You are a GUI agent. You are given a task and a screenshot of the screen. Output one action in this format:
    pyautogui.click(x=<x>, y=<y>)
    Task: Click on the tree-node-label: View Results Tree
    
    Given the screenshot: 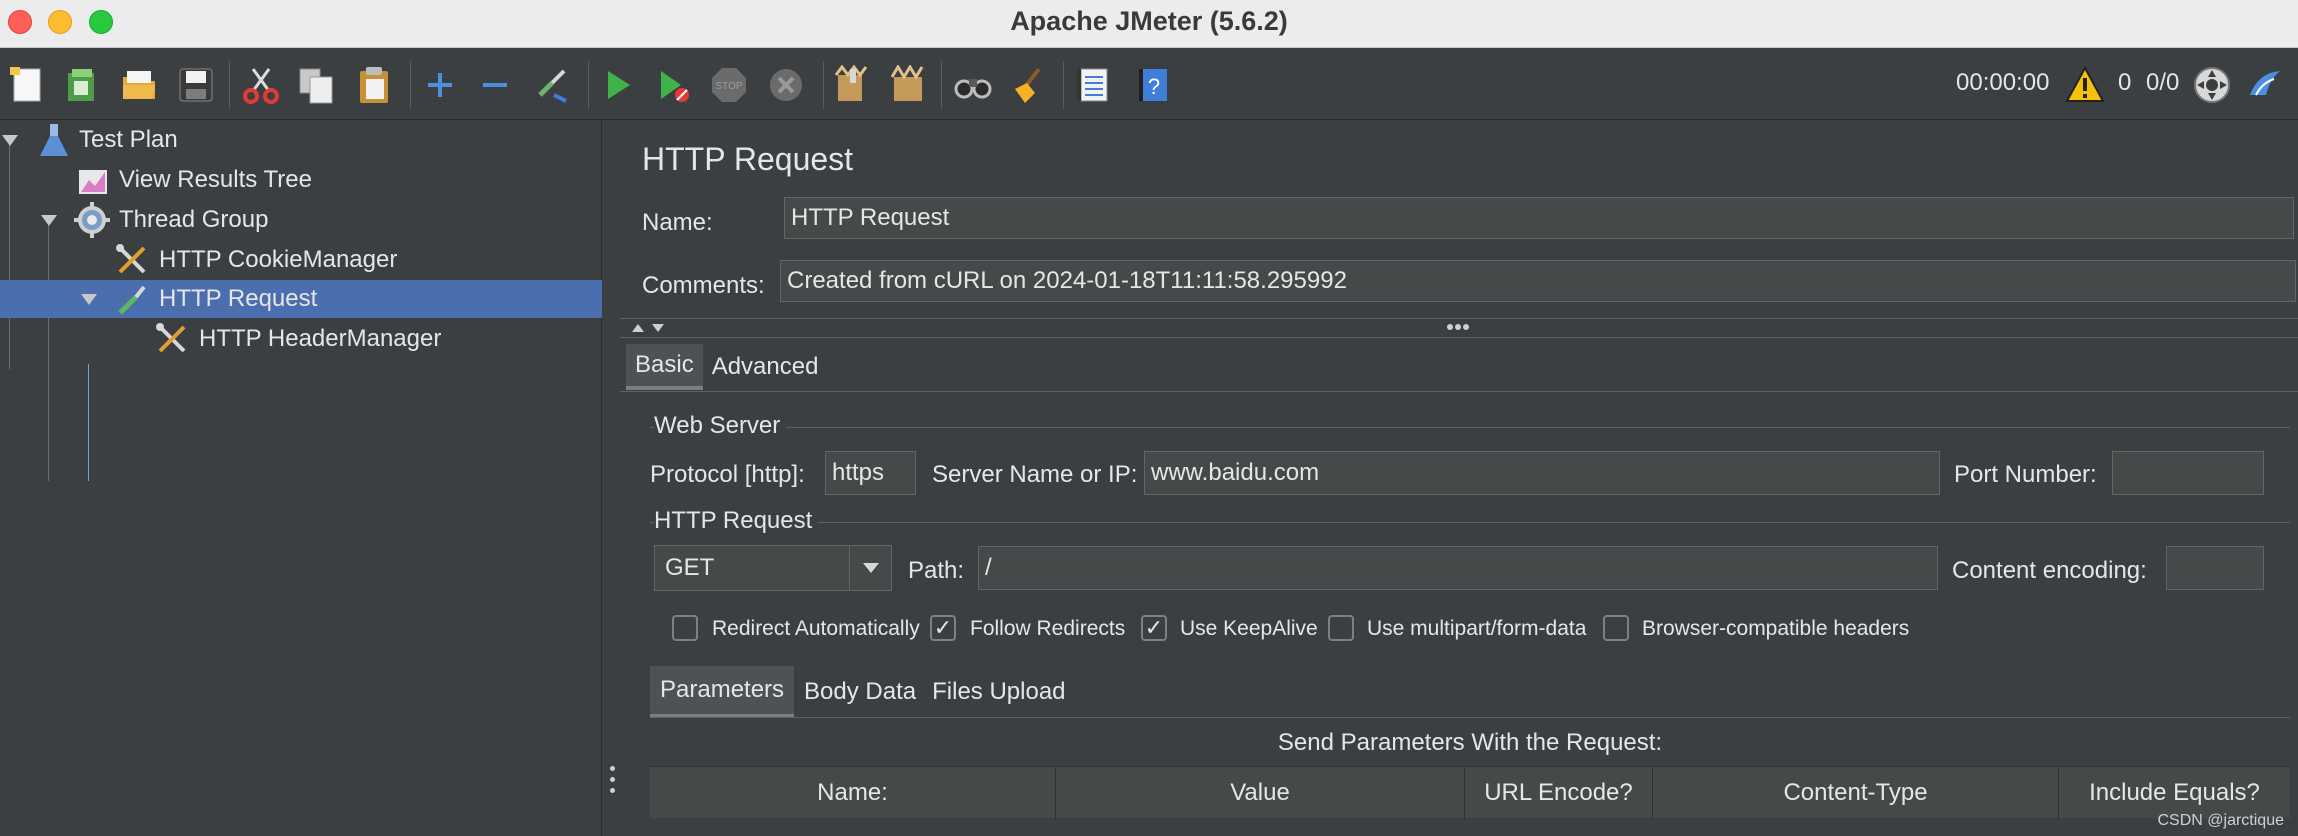 What is the action you would take?
    pyautogui.click(x=215, y=179)
    